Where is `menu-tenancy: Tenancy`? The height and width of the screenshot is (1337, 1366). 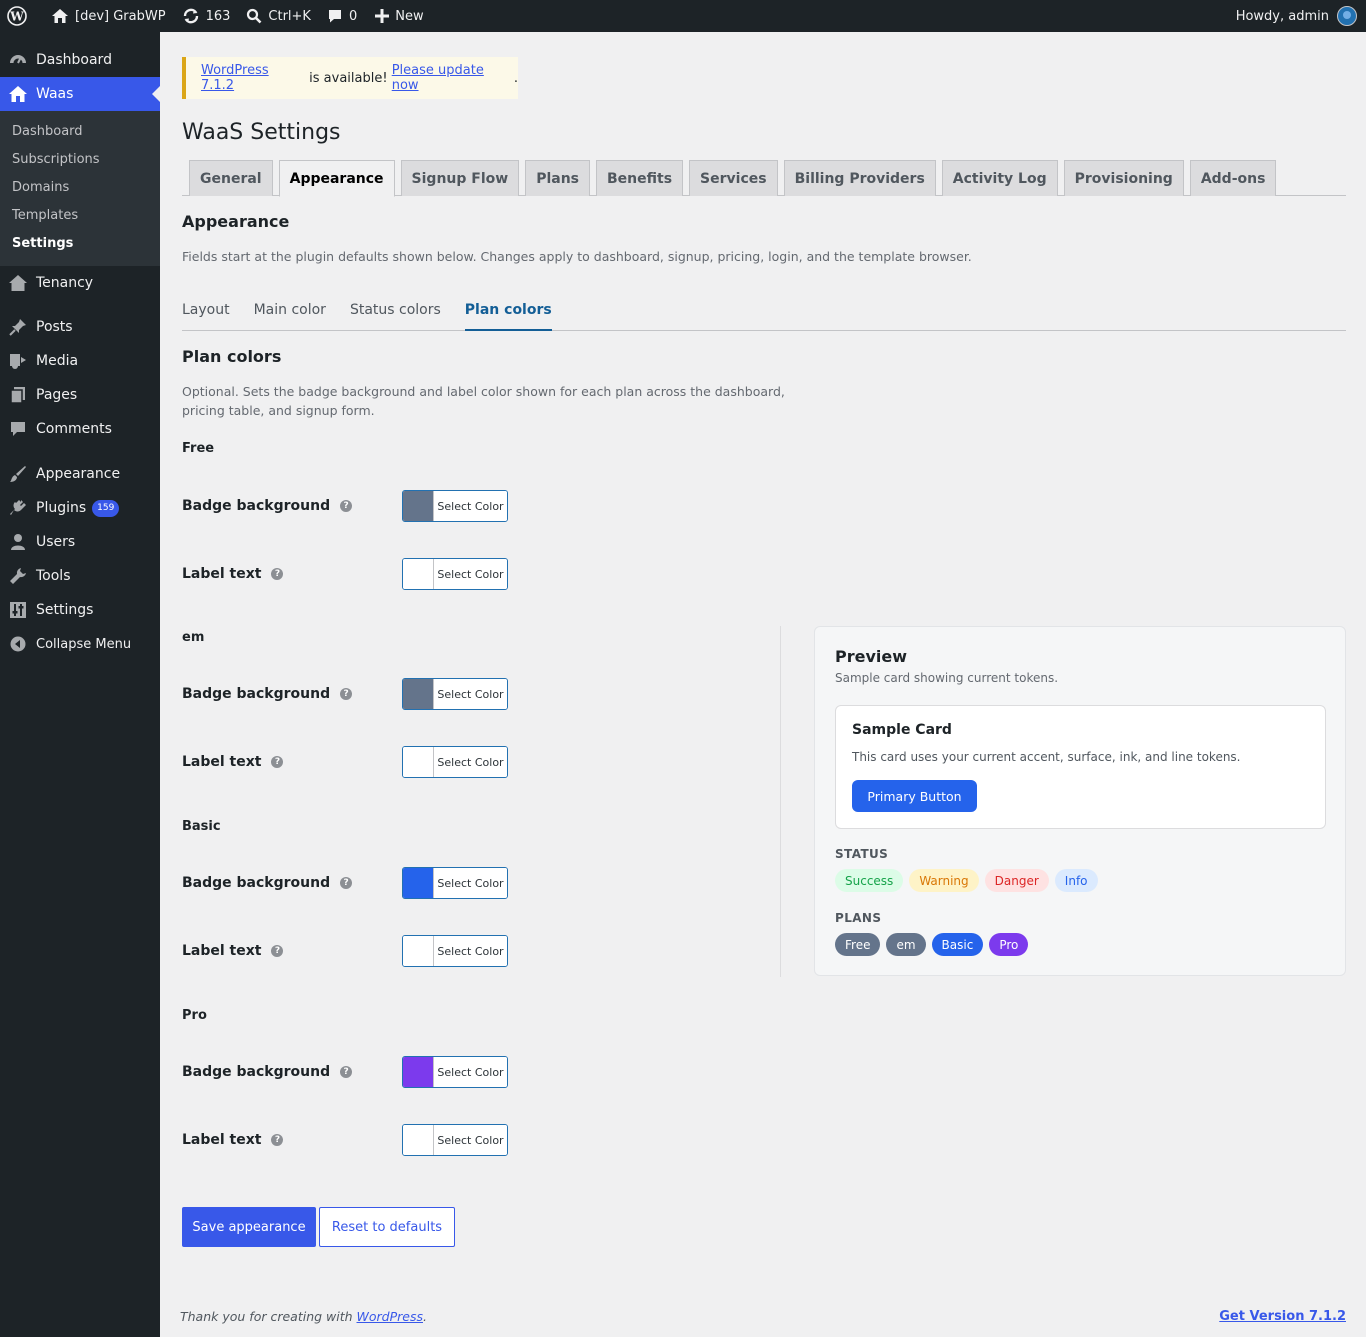
menu-tenancy: Tenancy is located at coordinates (80, 283).